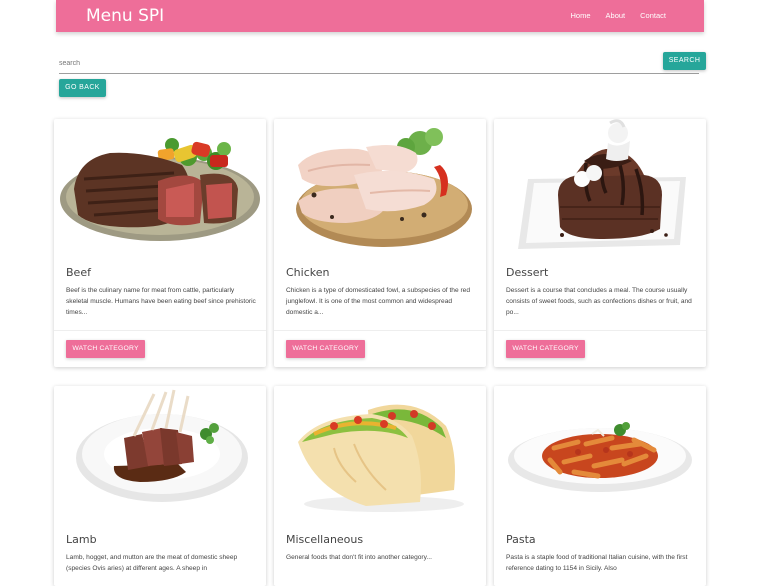  I want to click on brand-logo: Menu SPI, so click(125, 16).